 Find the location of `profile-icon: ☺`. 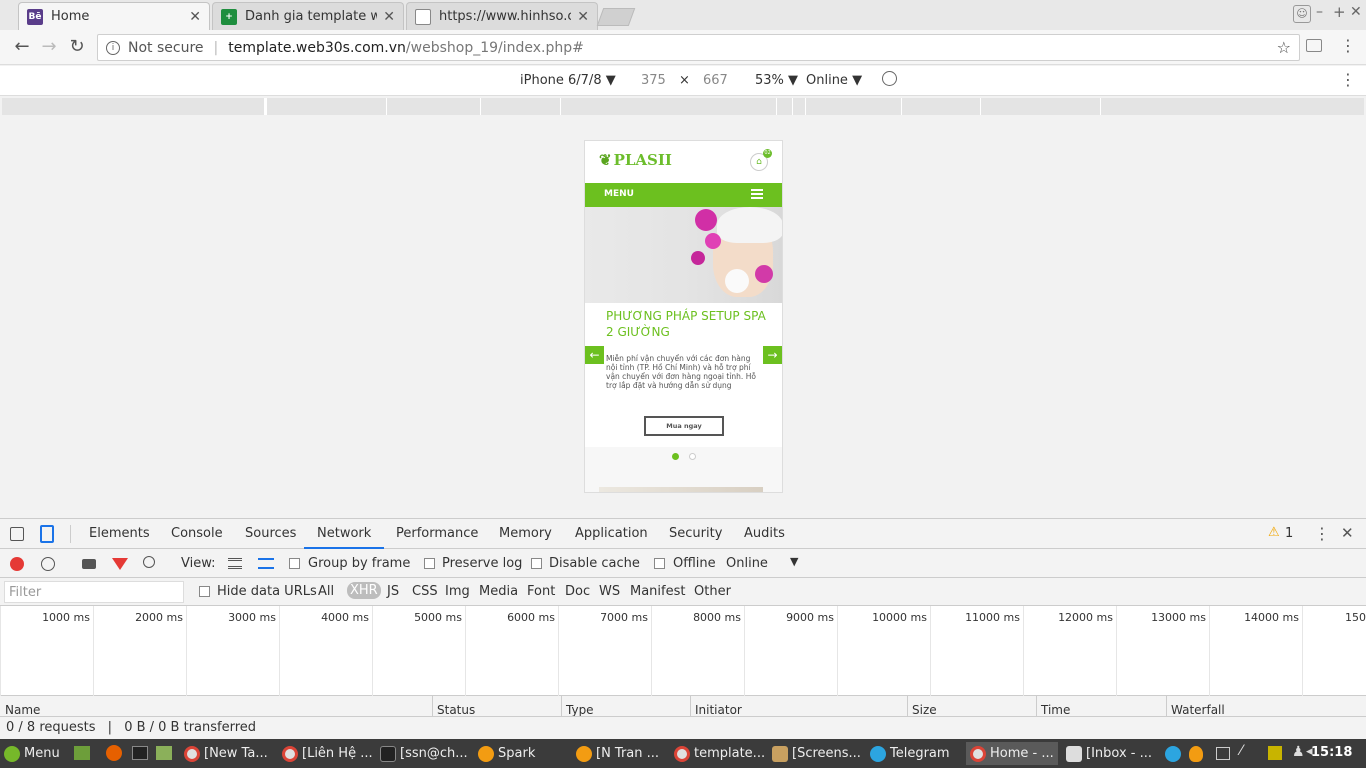

profile-icon: ☺ is located at coordinates (1302, 14).